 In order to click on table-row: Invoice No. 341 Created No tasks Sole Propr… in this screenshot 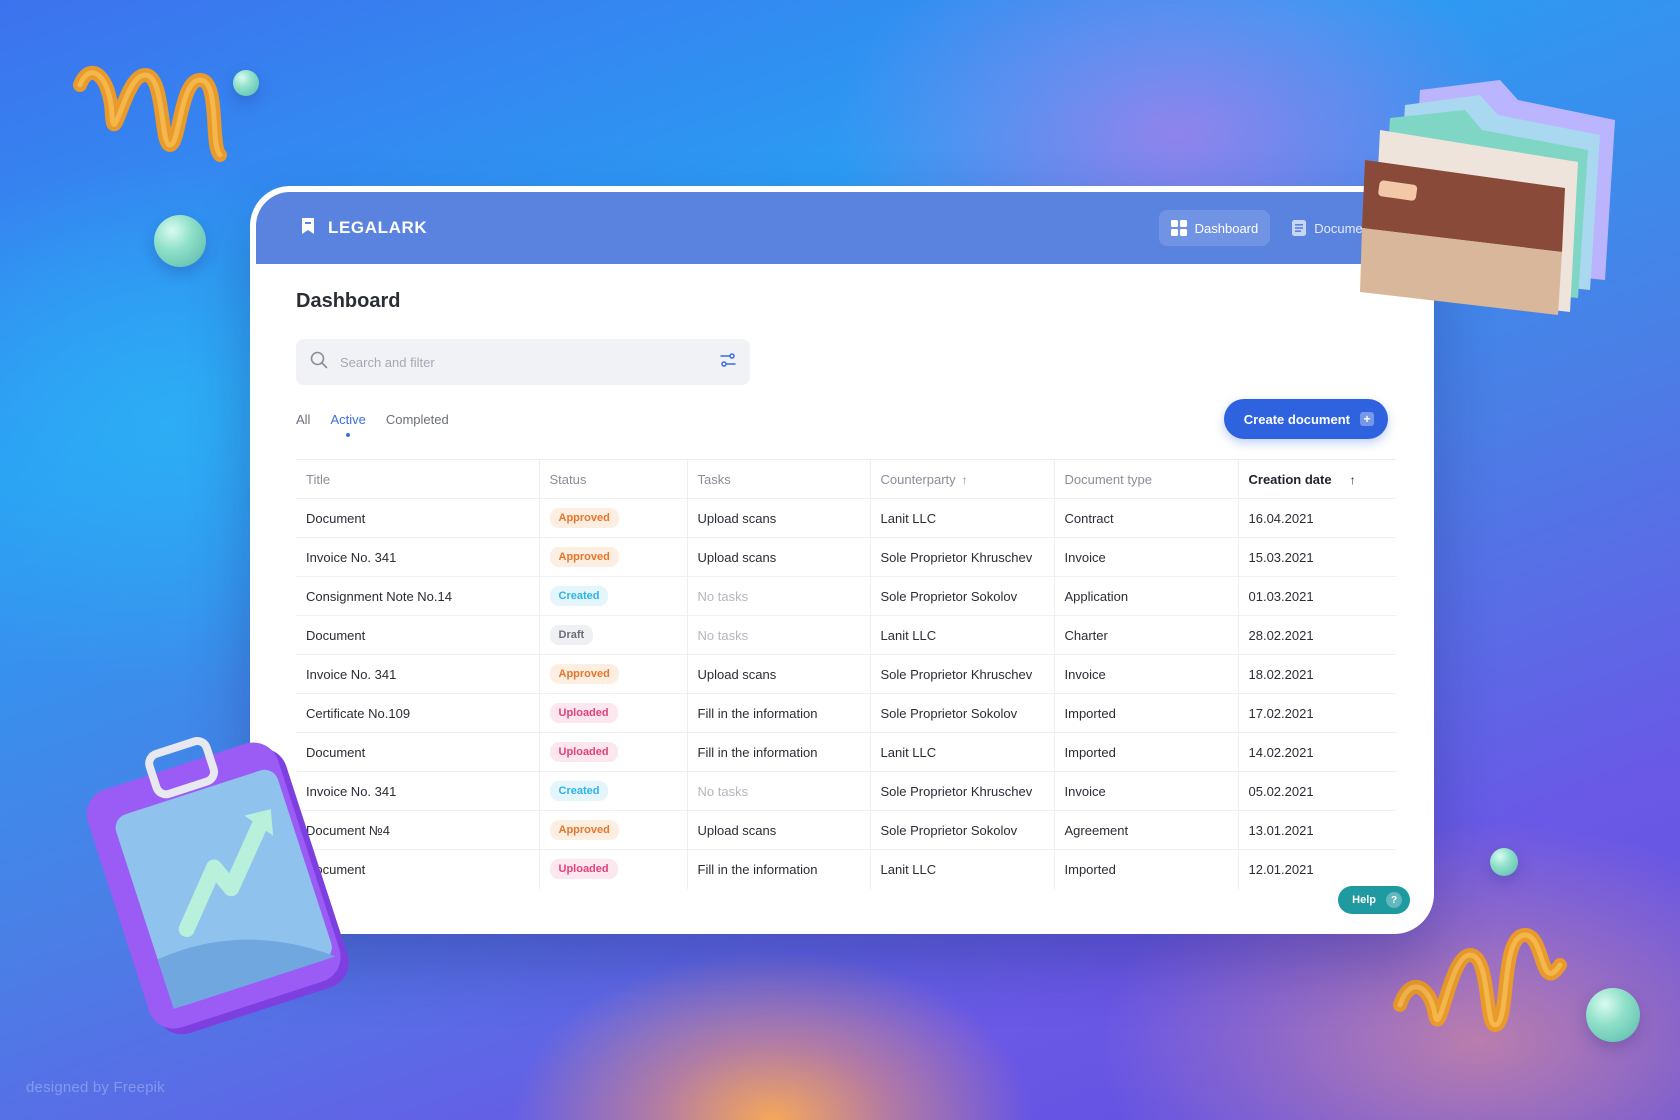, I will do `click(846, 791)`.